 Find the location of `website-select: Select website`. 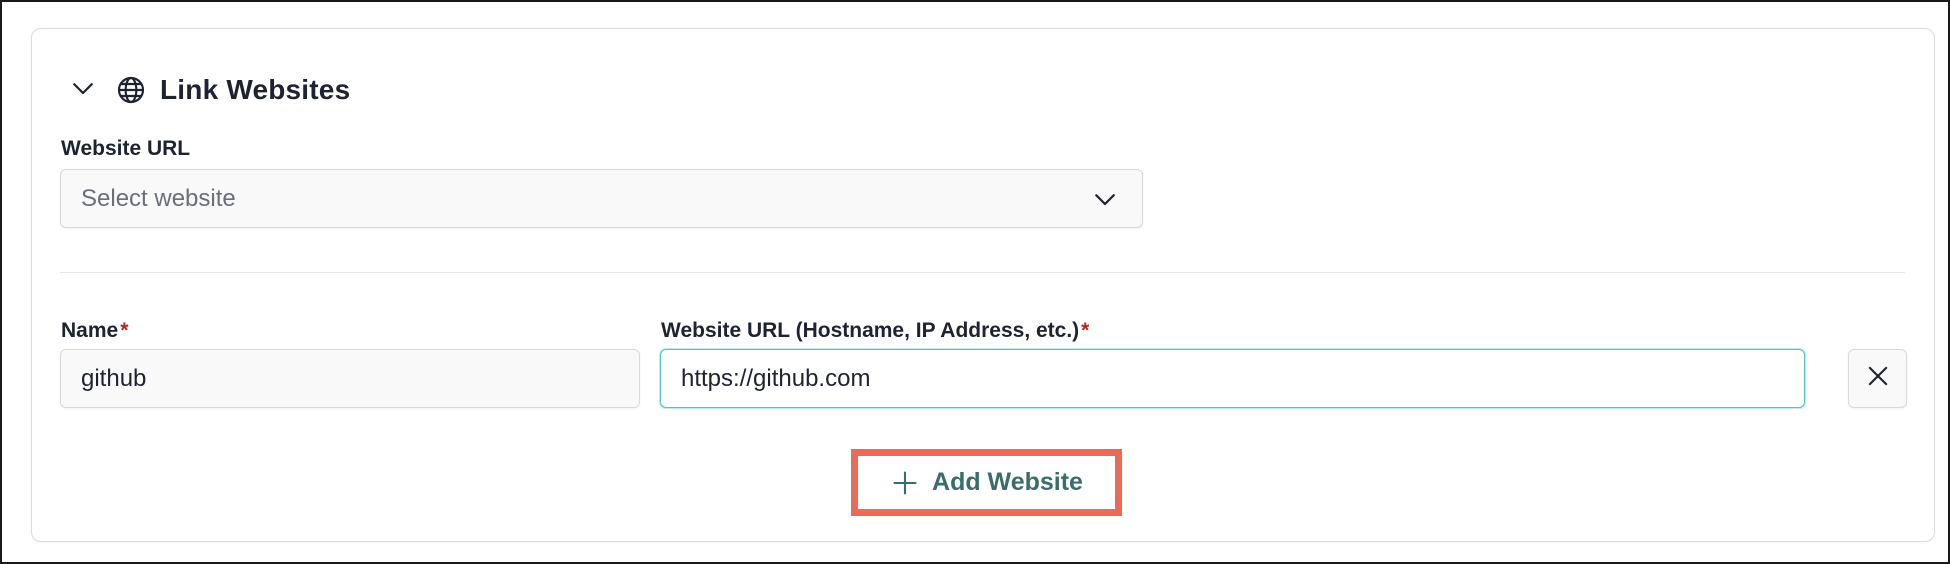

website-select: Select website is located at coordinates (601, 198).